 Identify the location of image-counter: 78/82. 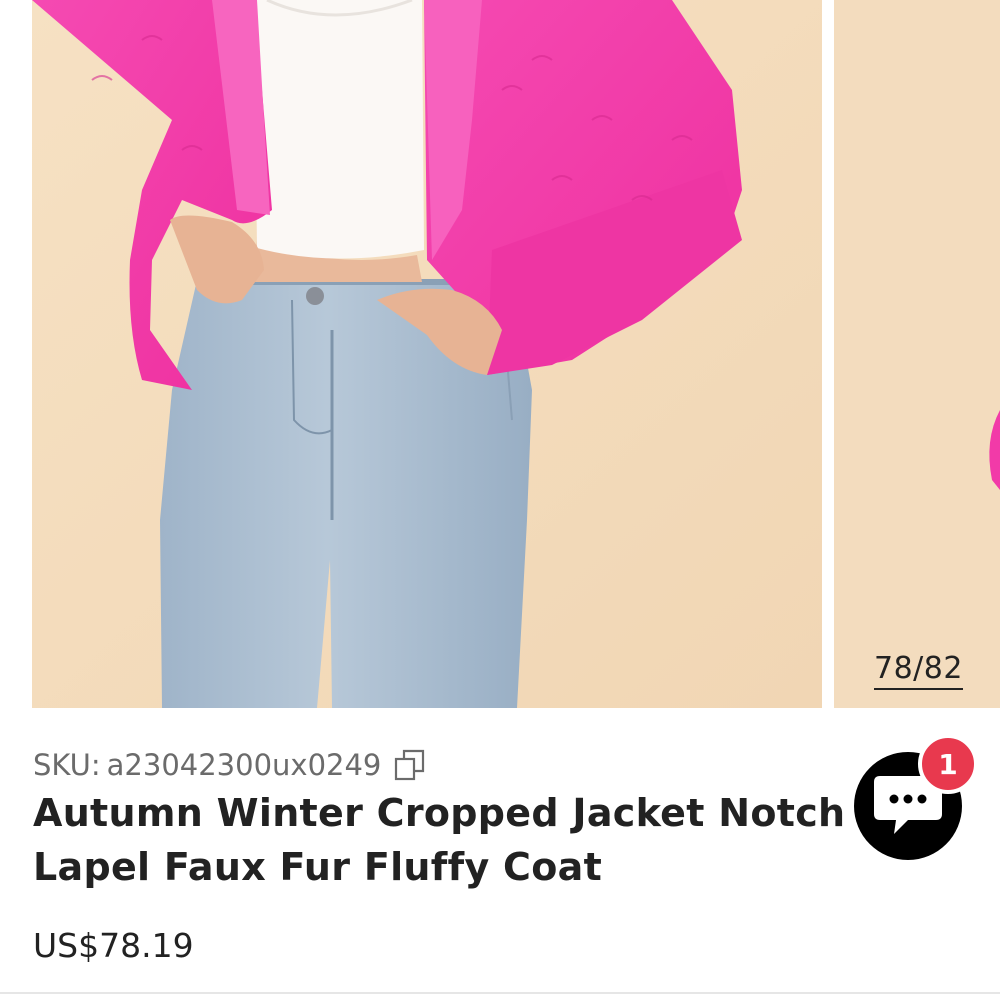
(918, 670).